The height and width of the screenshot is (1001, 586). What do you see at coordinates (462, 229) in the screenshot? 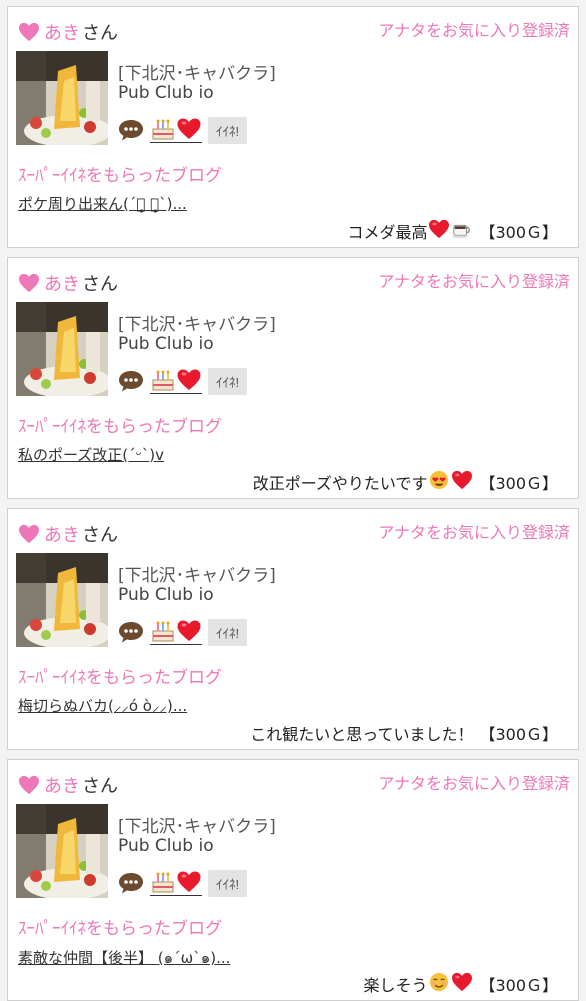
I see `coffee-icon` at bounding box center [462, 229].